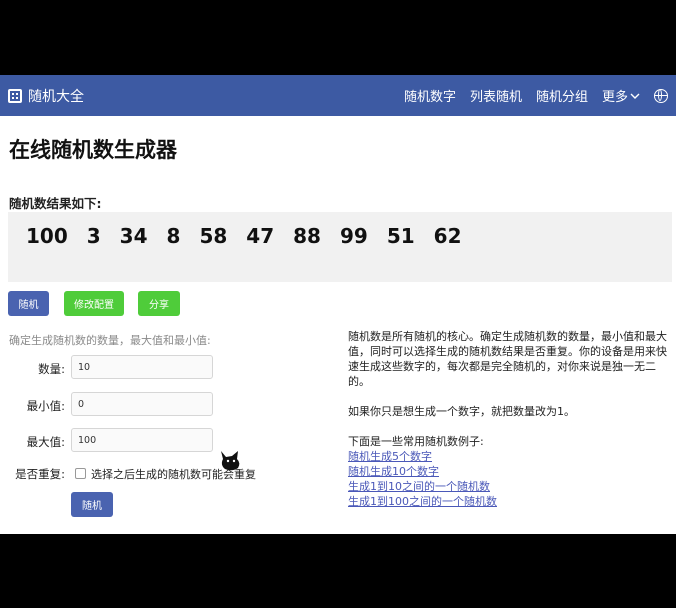 The image size is (676, 608). I want to click on navbar: 随机大全 随机数字 列表随机 随机分组 更多, so click(338, 95).